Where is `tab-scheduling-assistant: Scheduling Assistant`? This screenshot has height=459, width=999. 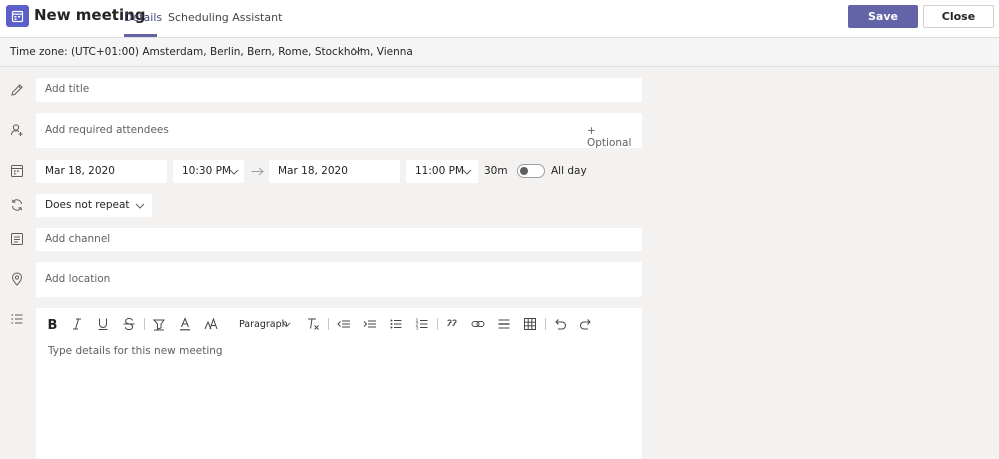
tab-scheduling-assistant: Scheduling Assistant is located at coordinates (225, 17).